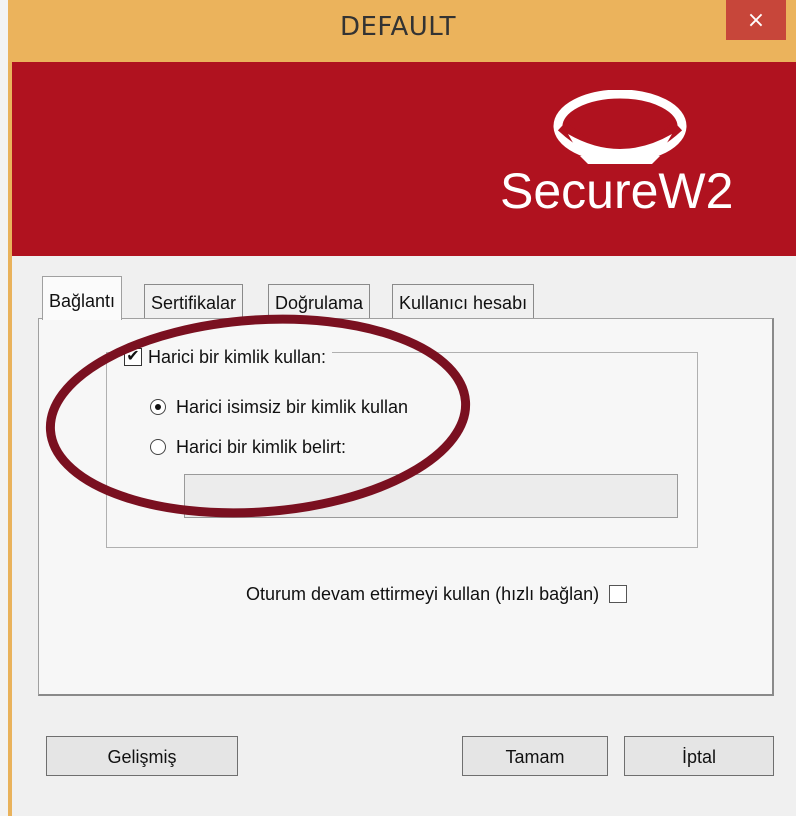 This screenshot has width=796, height=816. What do you see at coordinates (158, 407) in the screenshot?
I see `radio-selected-icon` at bounding box center [158, 407].